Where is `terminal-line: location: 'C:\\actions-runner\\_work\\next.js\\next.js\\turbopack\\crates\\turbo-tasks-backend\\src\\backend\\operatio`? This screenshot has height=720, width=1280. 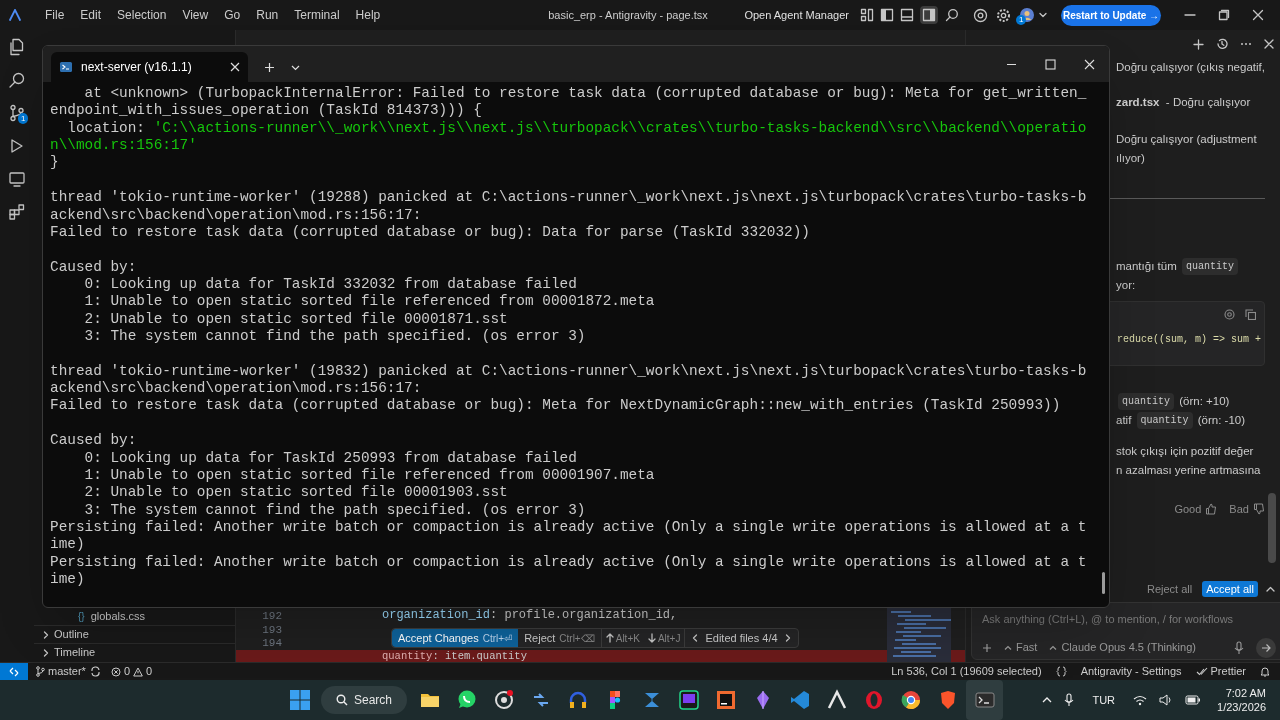
terminal-line: location: 'C:\\actions-runner\\_work\\next.js\\next.js\\turbopack\\crates\\turbo-tasks-backend\\src\\backend\\operatio is located at coordinates (576, 128).